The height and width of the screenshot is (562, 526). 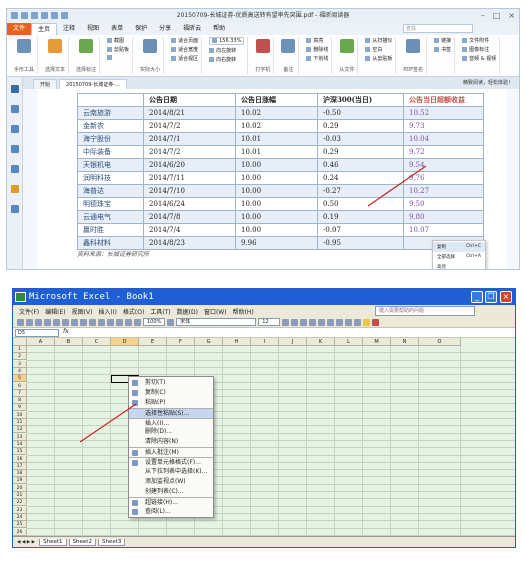 I want to click on print-icon, so click(x=34, y=15).